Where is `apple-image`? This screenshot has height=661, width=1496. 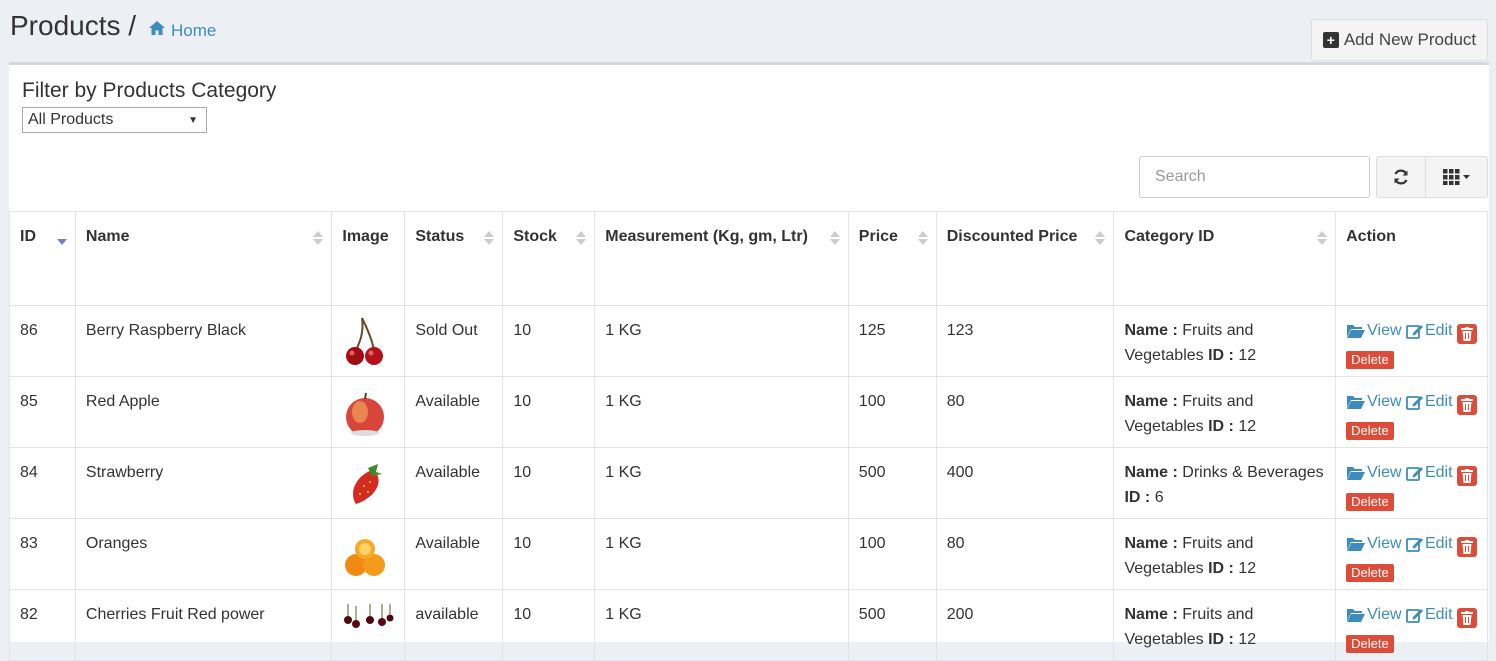
apple-image is located at coordinates (365, 417).